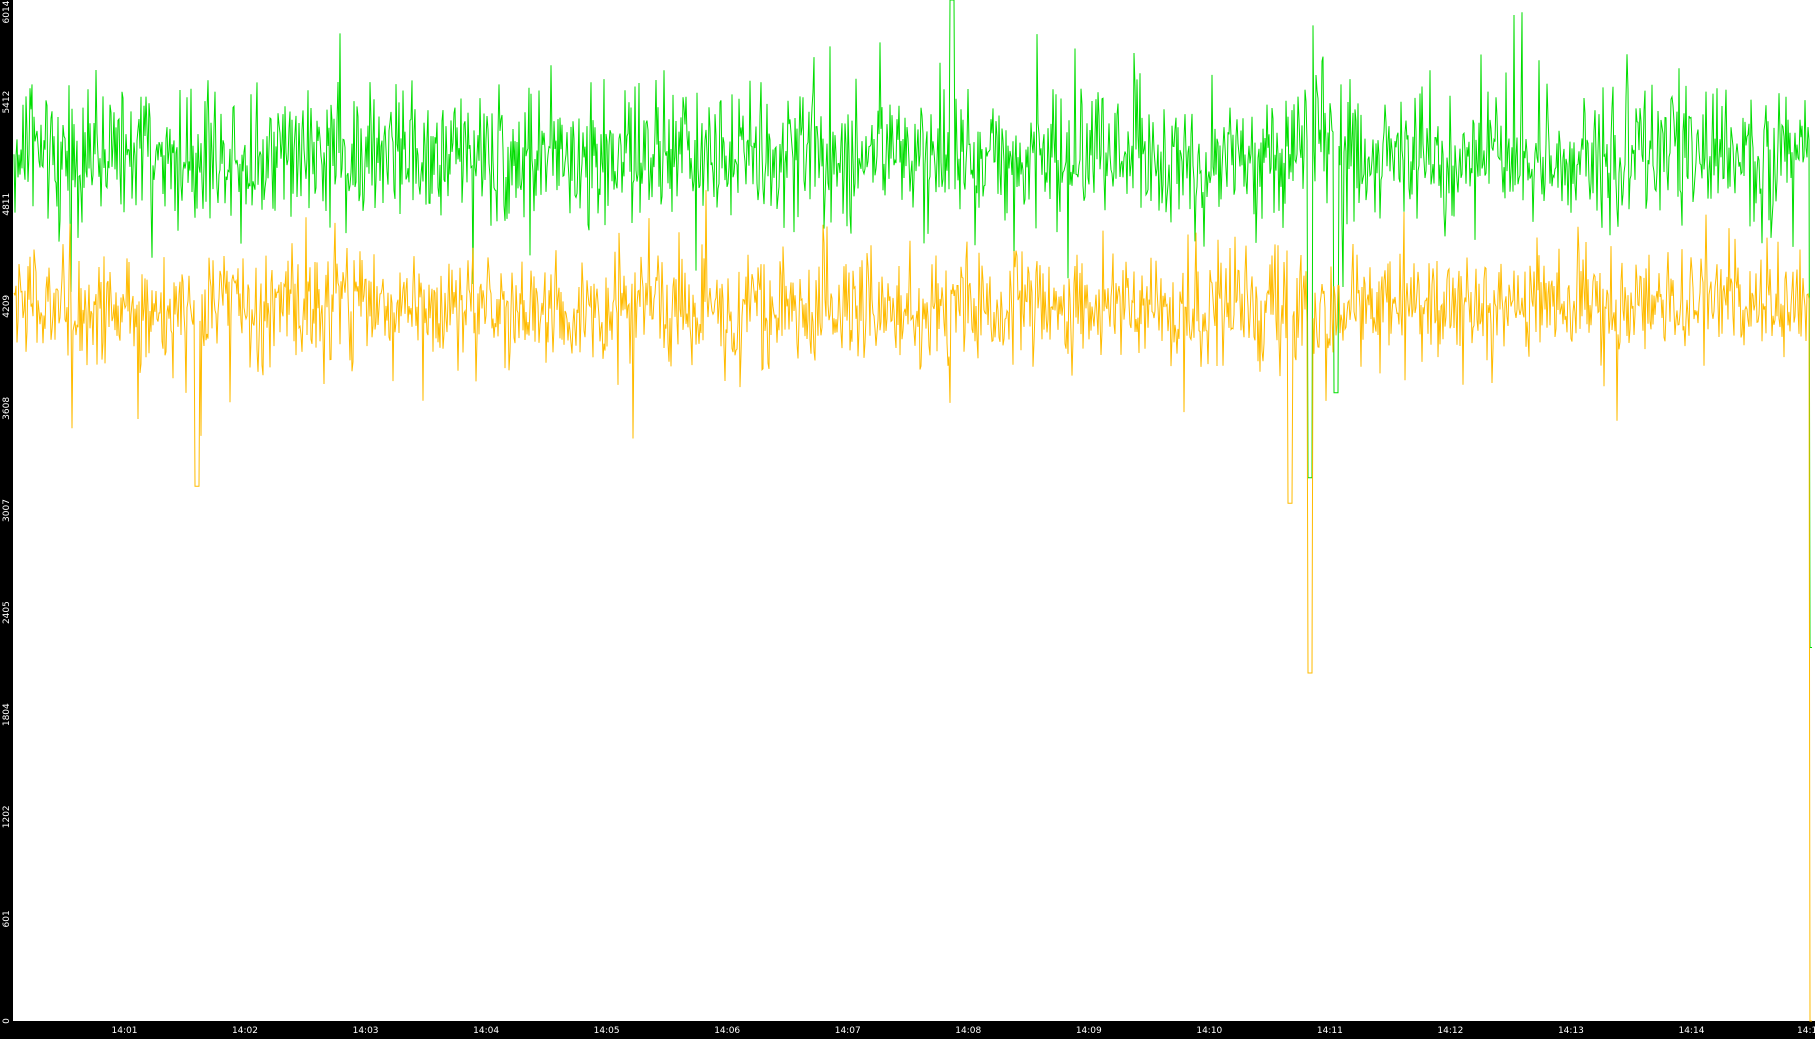 Image resolution: width=1815 pixels, height=1039 pixels. I want to click on x-tick-label: 14:10, so click(1209, 1031).